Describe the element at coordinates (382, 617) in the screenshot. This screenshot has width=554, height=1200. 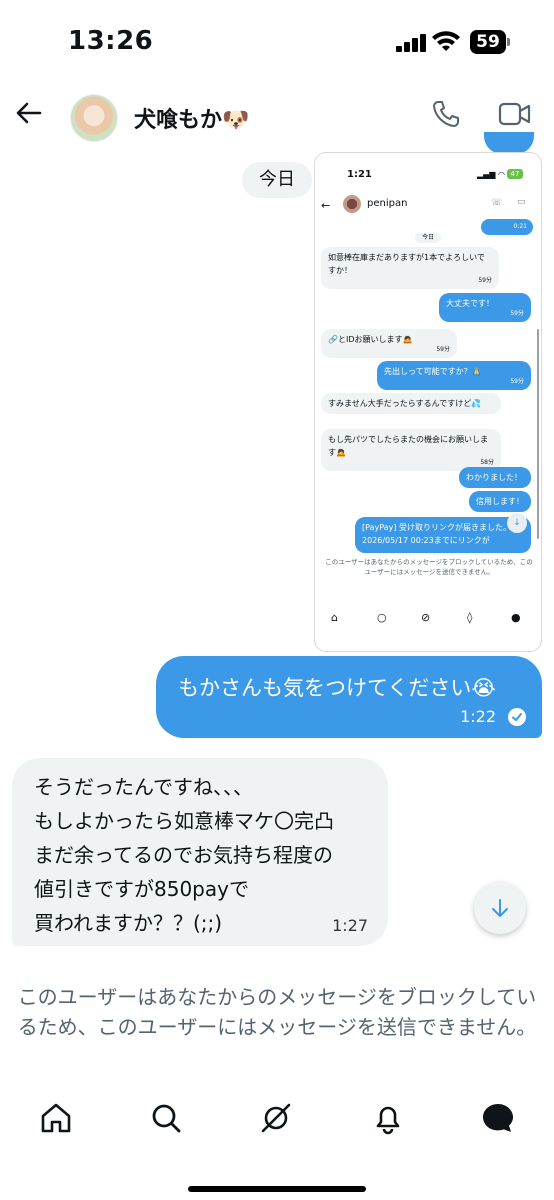
I see `shot-search-icon: ○` at that location.